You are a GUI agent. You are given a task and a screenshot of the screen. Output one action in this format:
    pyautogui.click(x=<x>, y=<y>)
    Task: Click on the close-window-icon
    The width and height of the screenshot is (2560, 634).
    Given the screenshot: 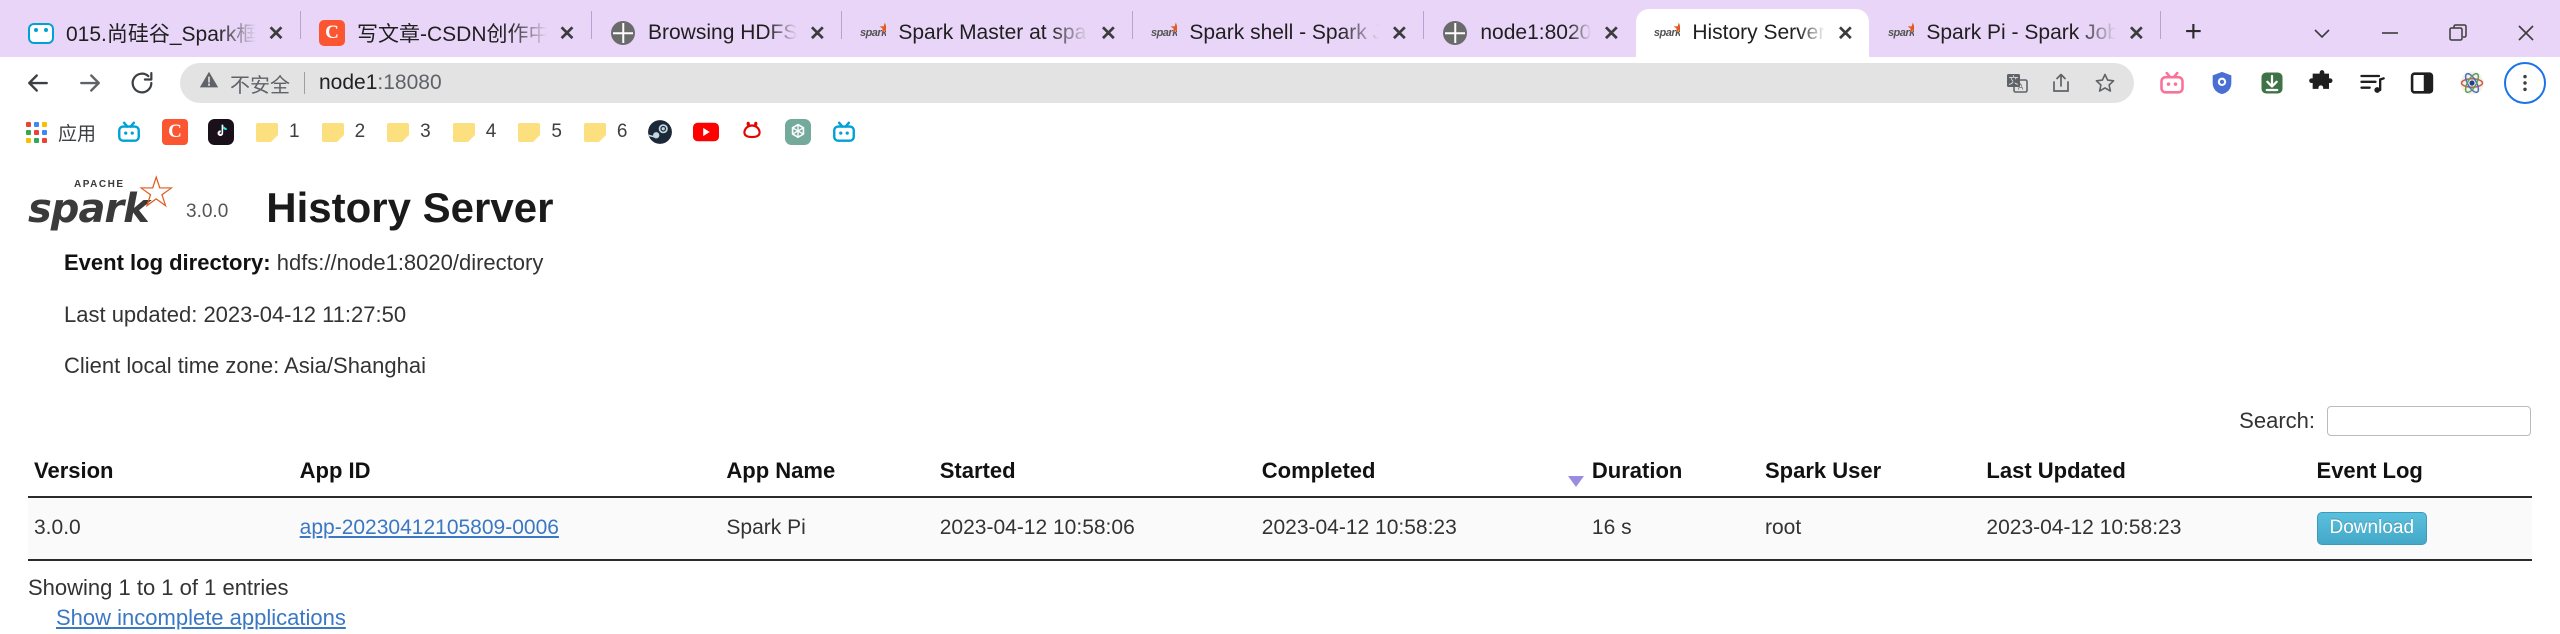 What is the action you would take?
    pyautogui.click(x=2526, y=33)
    